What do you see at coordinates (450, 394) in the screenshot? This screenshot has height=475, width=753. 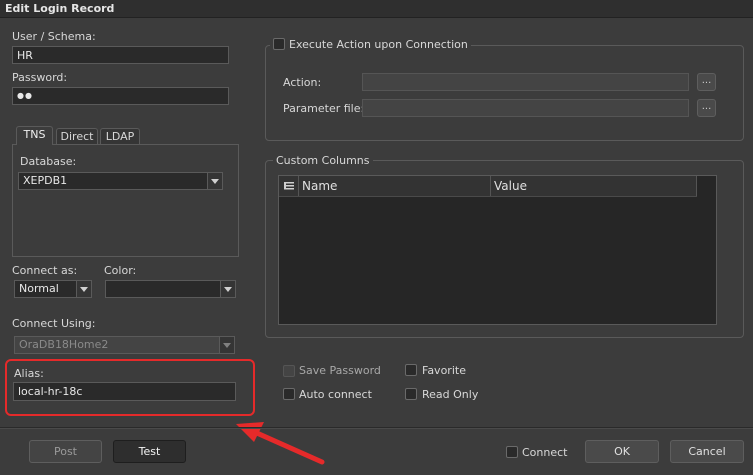 I see `read-only-label: Read Only` at bounding box center [450, 394].